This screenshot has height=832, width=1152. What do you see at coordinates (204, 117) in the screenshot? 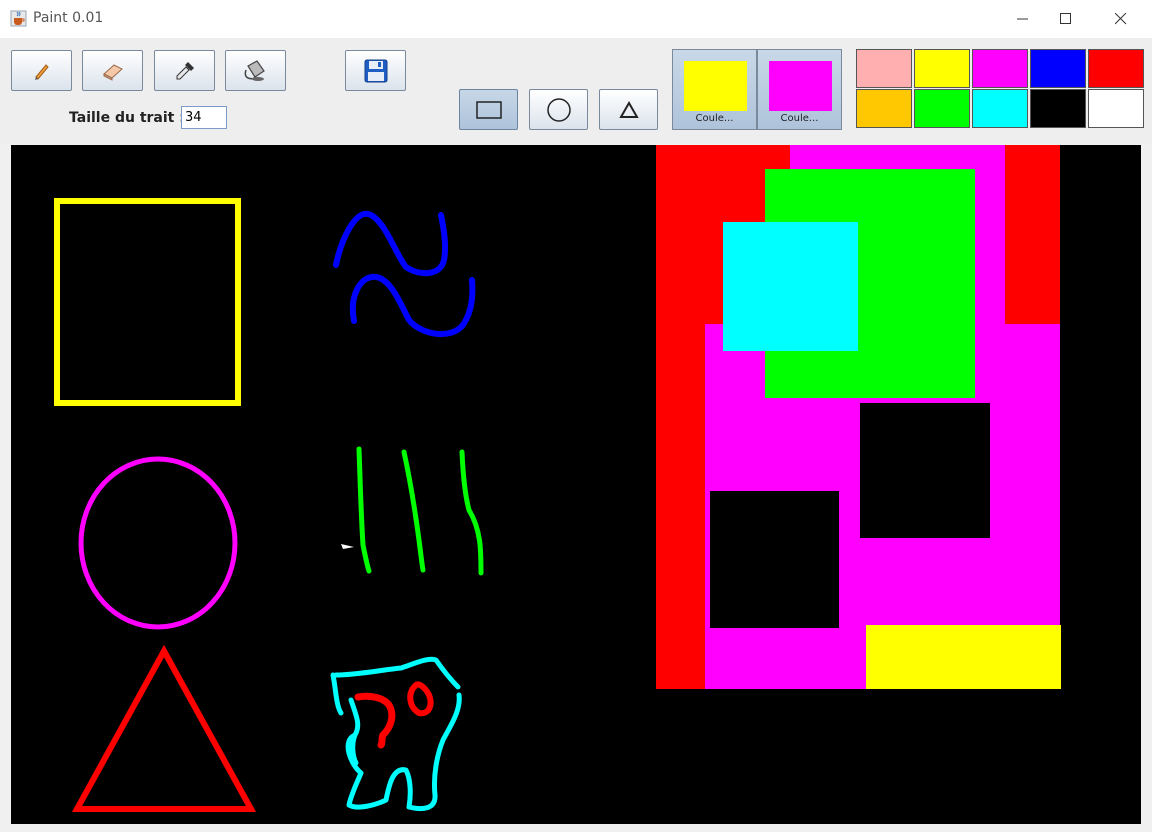
I see `stroke-size-input` at bounding box center [204, 117].